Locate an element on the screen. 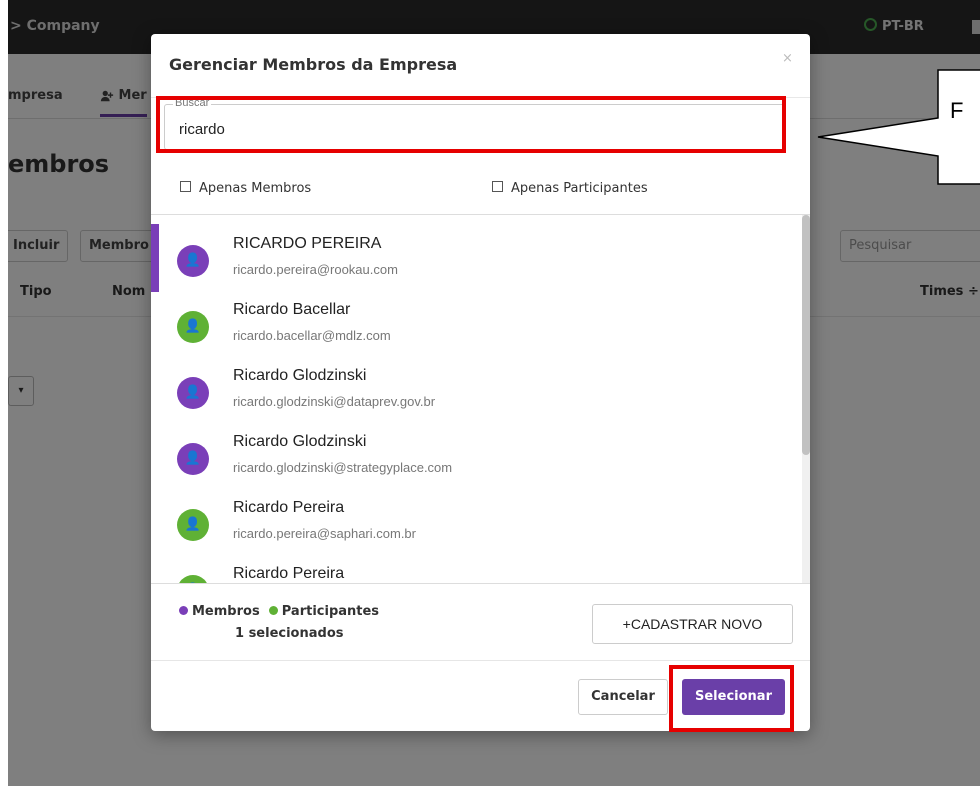 Image resolution: width=980 pixels, height=786 pixels. select-highlight-box is located at coordinates (731, 698).